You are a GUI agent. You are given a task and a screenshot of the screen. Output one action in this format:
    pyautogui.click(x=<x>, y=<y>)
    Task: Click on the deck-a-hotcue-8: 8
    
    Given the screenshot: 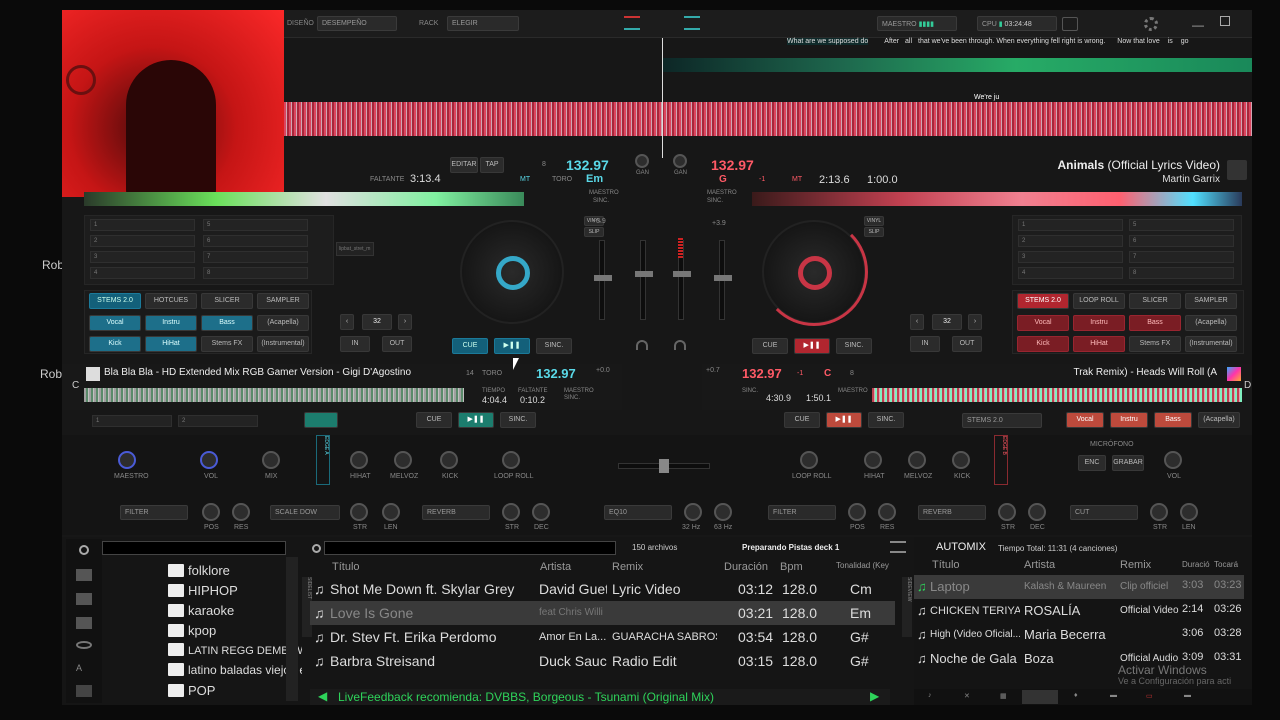 What is the action you would take?
    pyautogui.click(x=255, y=273)
    